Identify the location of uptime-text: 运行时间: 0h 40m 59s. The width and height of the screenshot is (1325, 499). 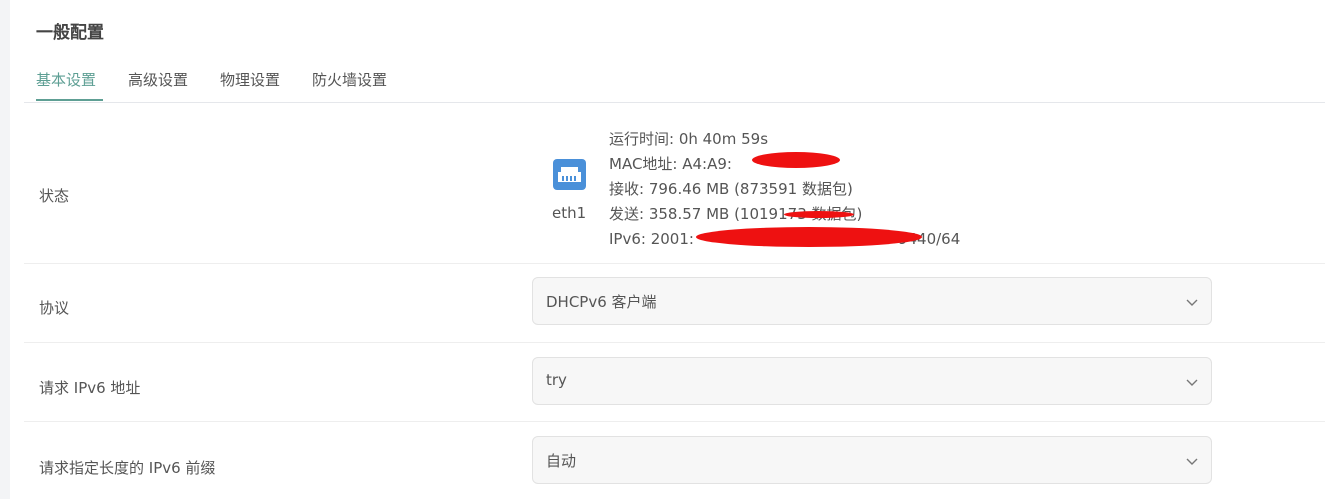
(689, 139).